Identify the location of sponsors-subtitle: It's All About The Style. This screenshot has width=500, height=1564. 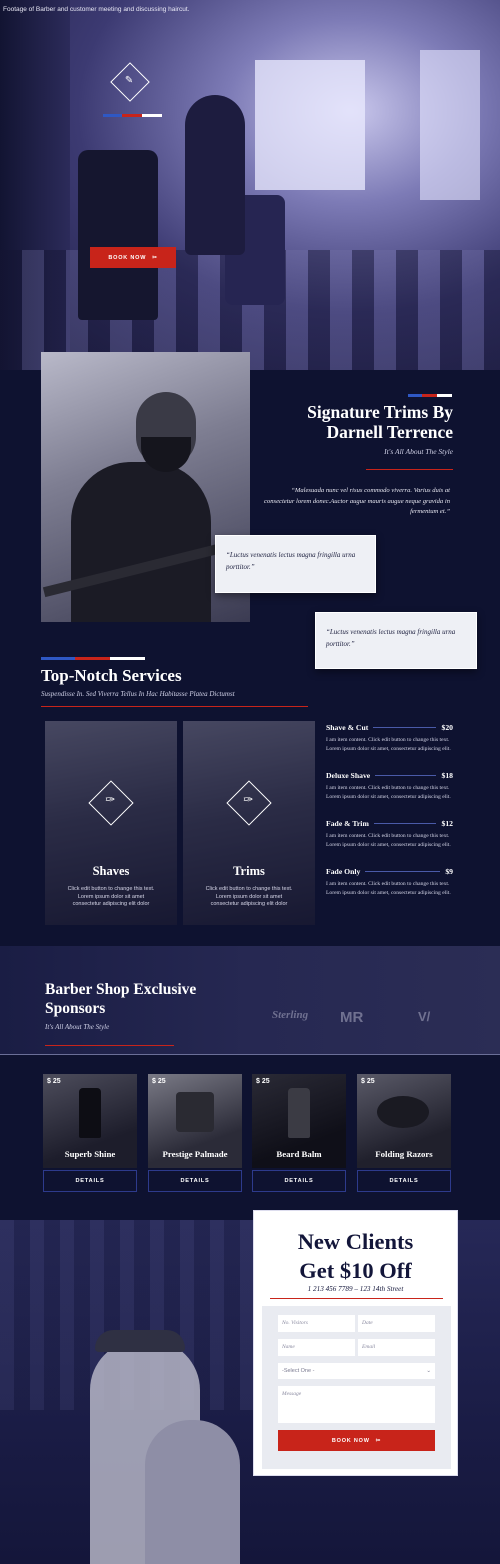
(77, 1027).